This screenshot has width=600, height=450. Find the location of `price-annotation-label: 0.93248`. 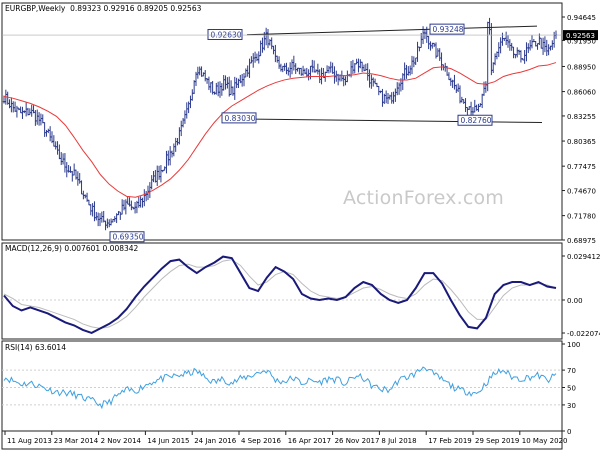

price-annotation-label: 0.93248 is located at coordinates (448, 29).